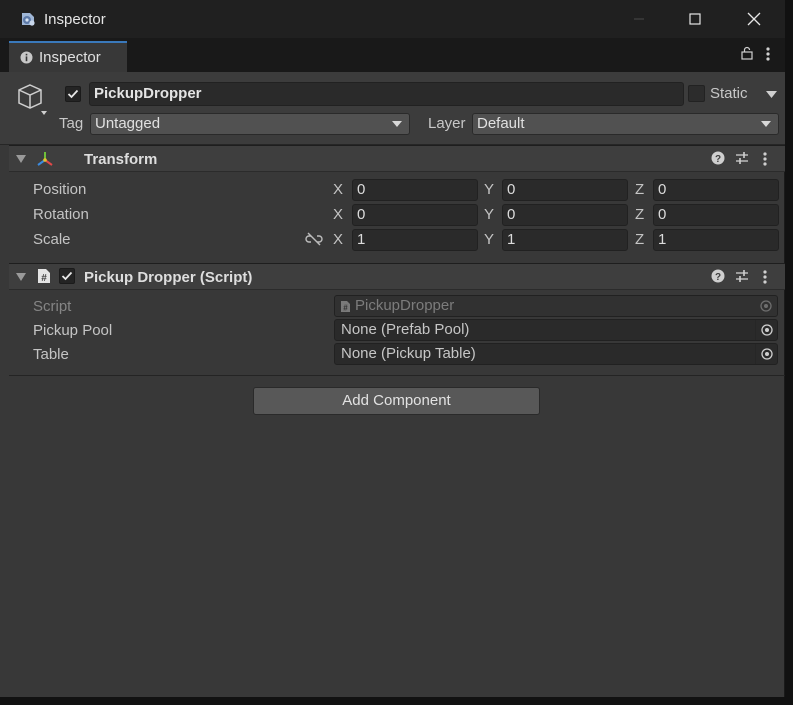  Describe the element at coordinates (397, 276) in the screenshot. I see `script-component-header: # Pickup Dropper (Script) ?` at that location.